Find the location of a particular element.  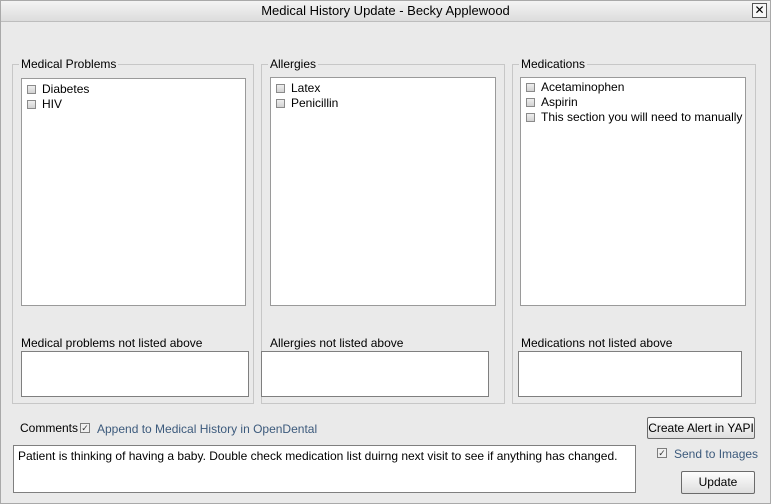

medication-label: Aspirin is located at coordinates (559, 102).